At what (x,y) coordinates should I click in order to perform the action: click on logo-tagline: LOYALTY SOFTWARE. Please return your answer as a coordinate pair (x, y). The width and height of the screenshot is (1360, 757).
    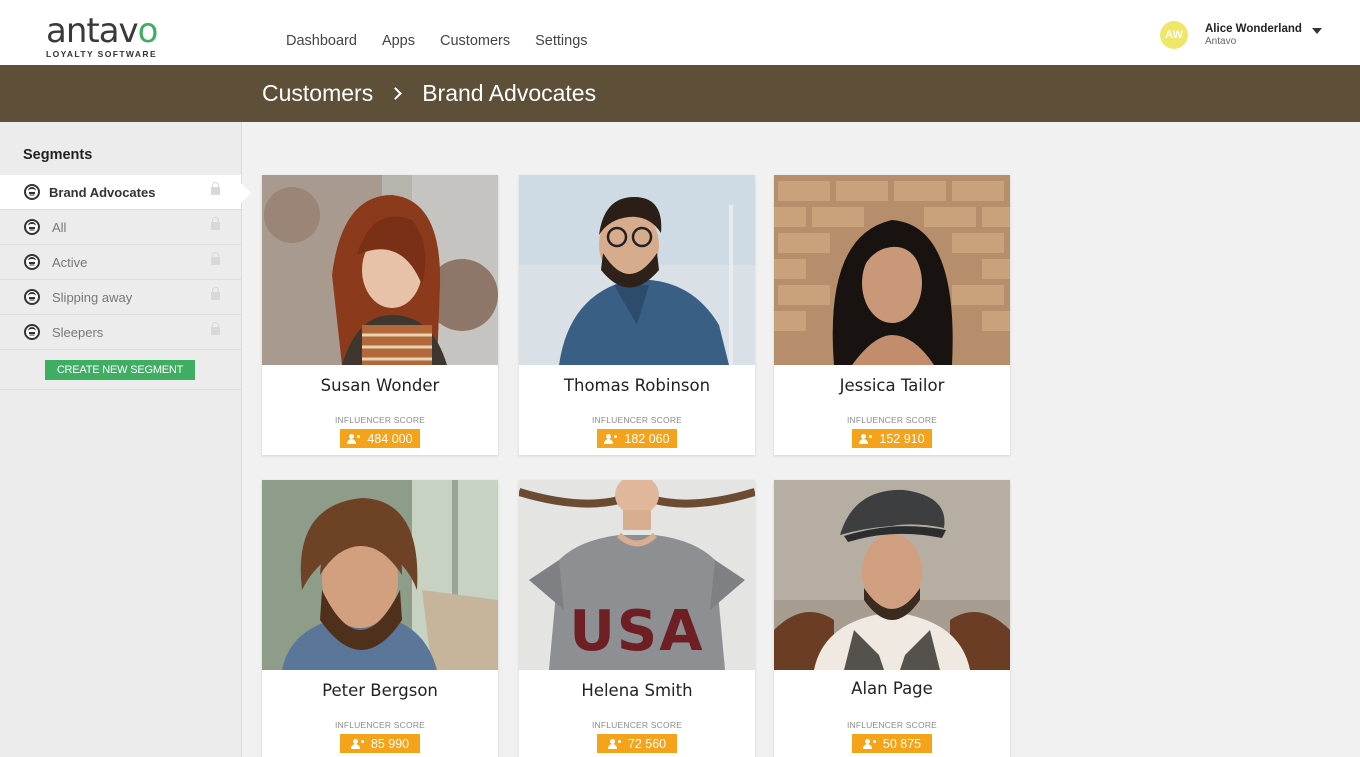
    Looking at the image, I should click on (102, 54).